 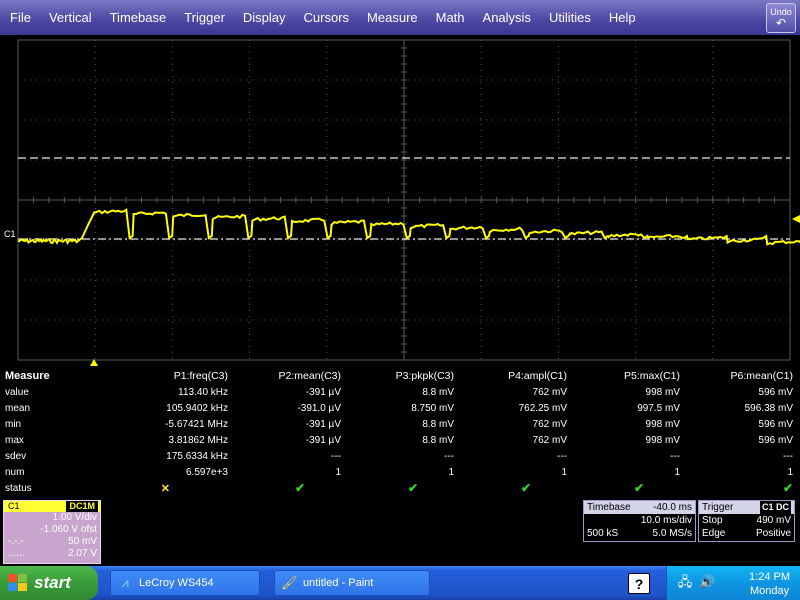 I want to click on c1-scale-row: 1.00 V/div, so click(x=52, y=518).